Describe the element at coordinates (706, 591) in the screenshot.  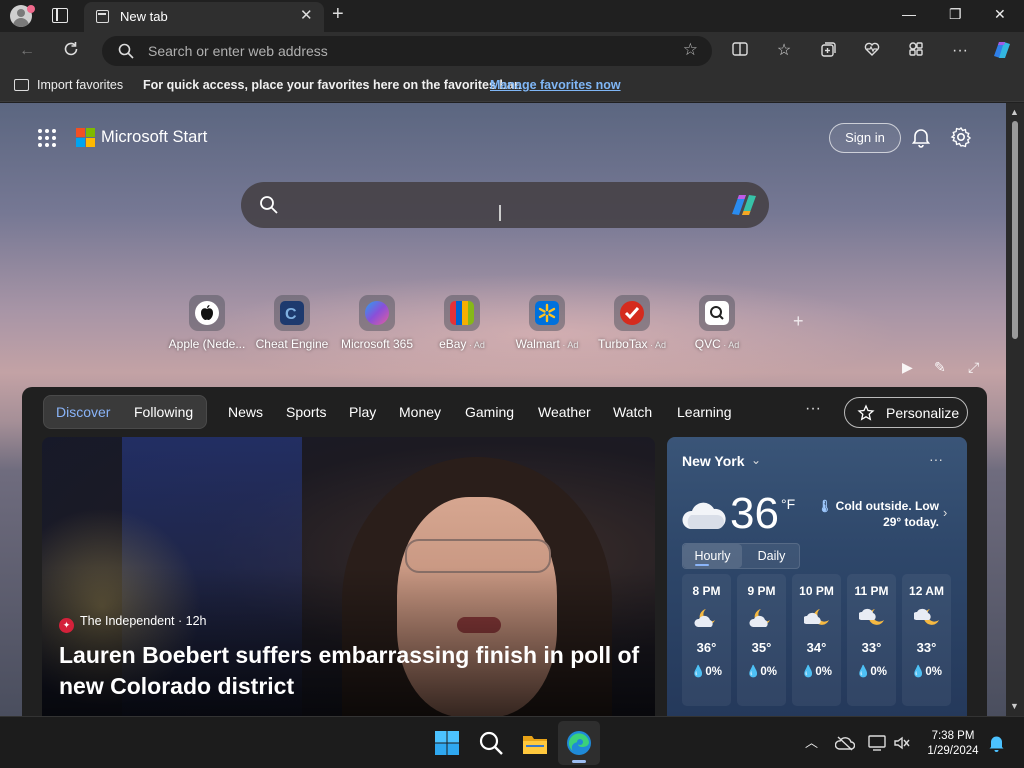
I see `hour-time: 8 PM` at that location.